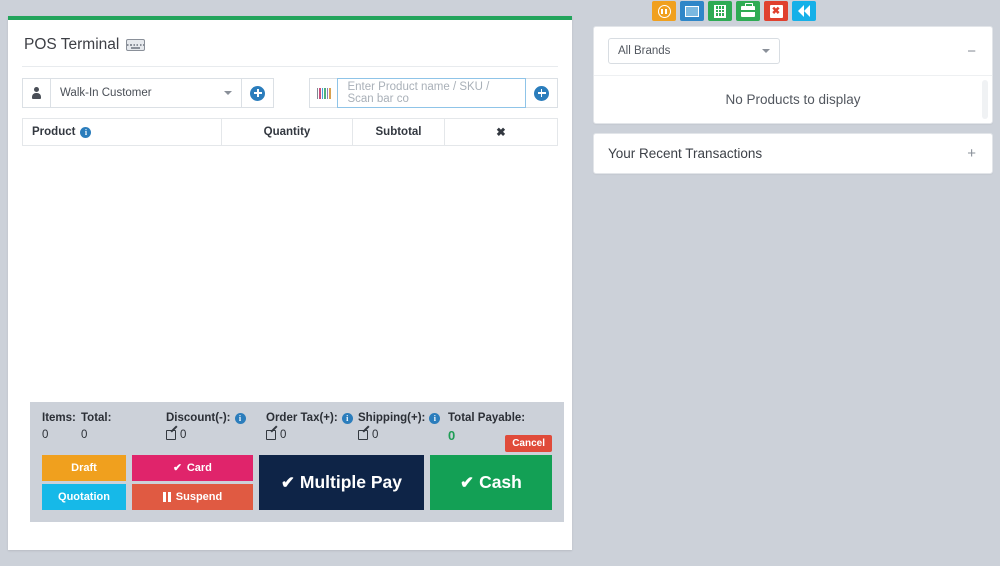 Image resolution: width=1000 pixels, height=566 pixels. Describe the element at coordinates (216, 426) in the screenshot. I see `summary-discount: Discount(-): i 0` at that location.